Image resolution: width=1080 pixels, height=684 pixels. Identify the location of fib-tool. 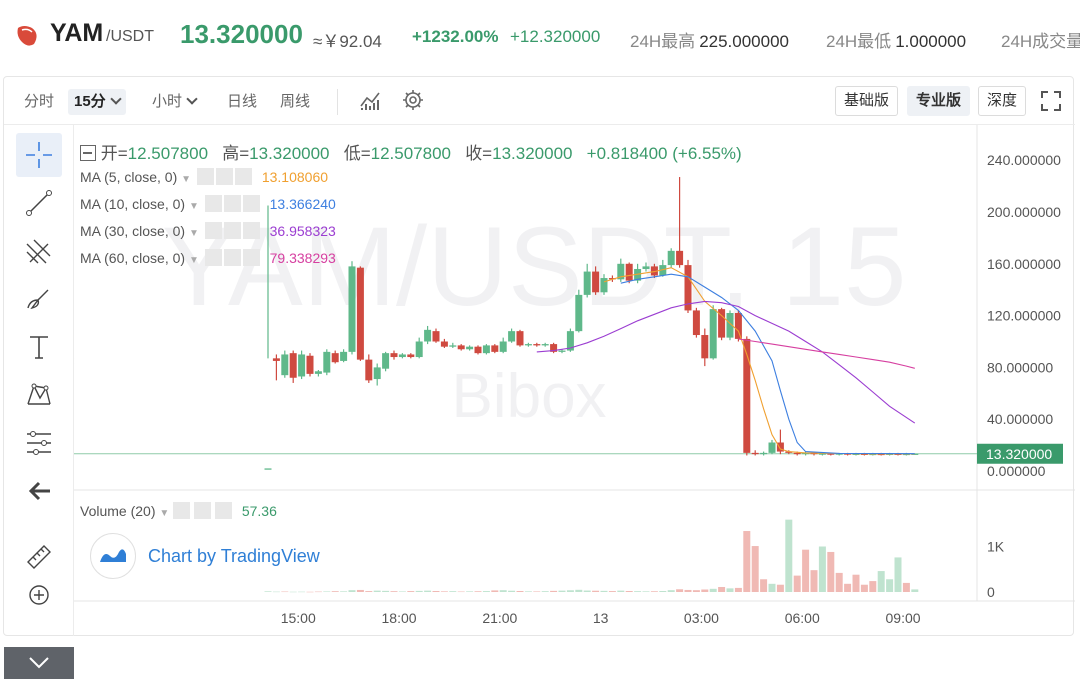
(39, 443).